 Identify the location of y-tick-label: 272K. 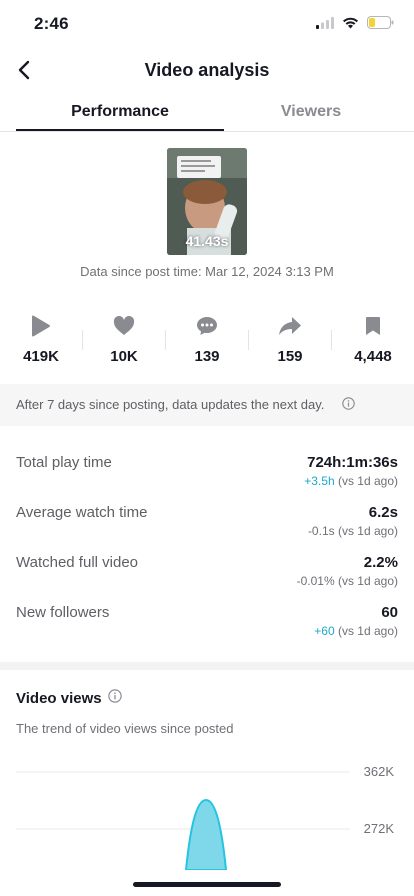
(378, 828).